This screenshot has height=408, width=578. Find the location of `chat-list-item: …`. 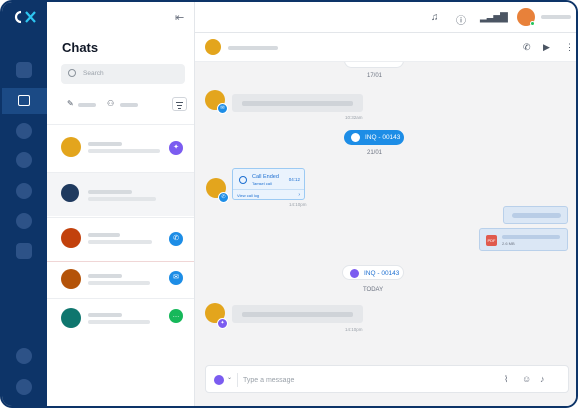

chat-list-item: … is located at coordinates (120, 320).